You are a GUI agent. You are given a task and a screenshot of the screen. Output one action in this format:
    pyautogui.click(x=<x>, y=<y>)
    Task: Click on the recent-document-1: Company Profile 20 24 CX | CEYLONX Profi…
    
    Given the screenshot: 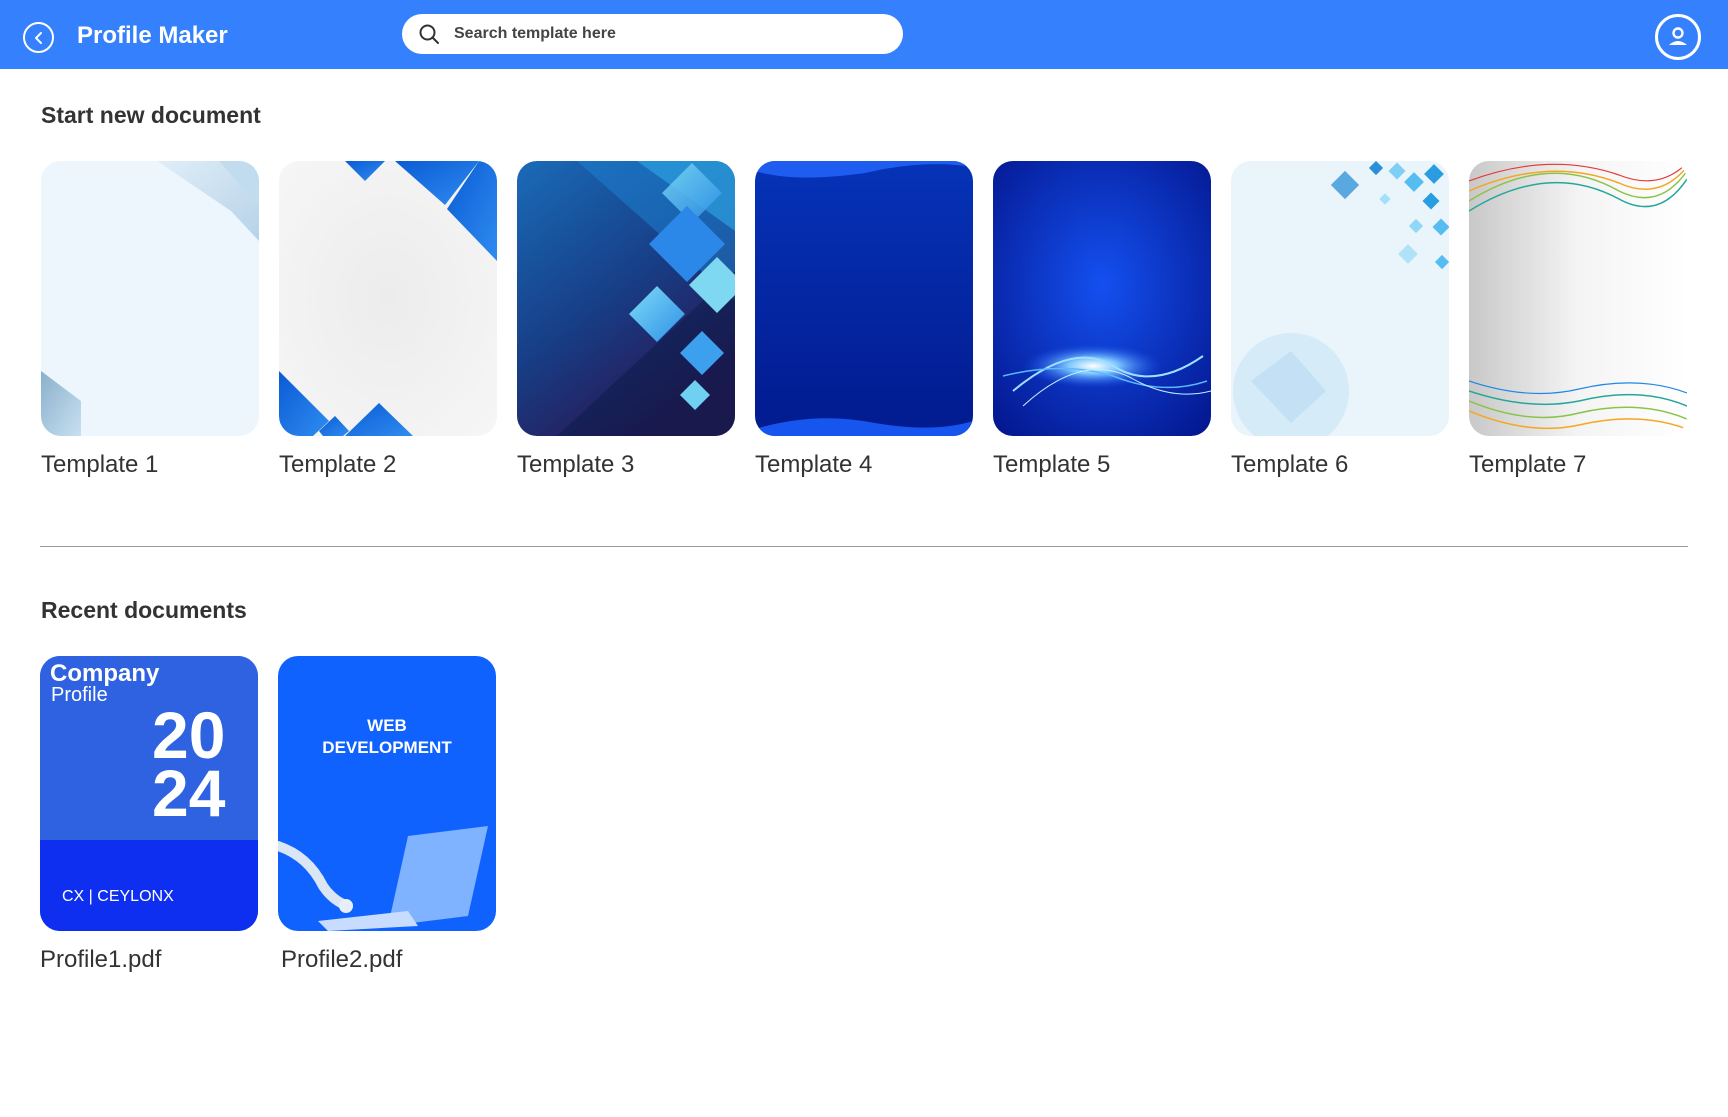 What is the action you would take?
    pyautogui.click(x=149, y=815)
    